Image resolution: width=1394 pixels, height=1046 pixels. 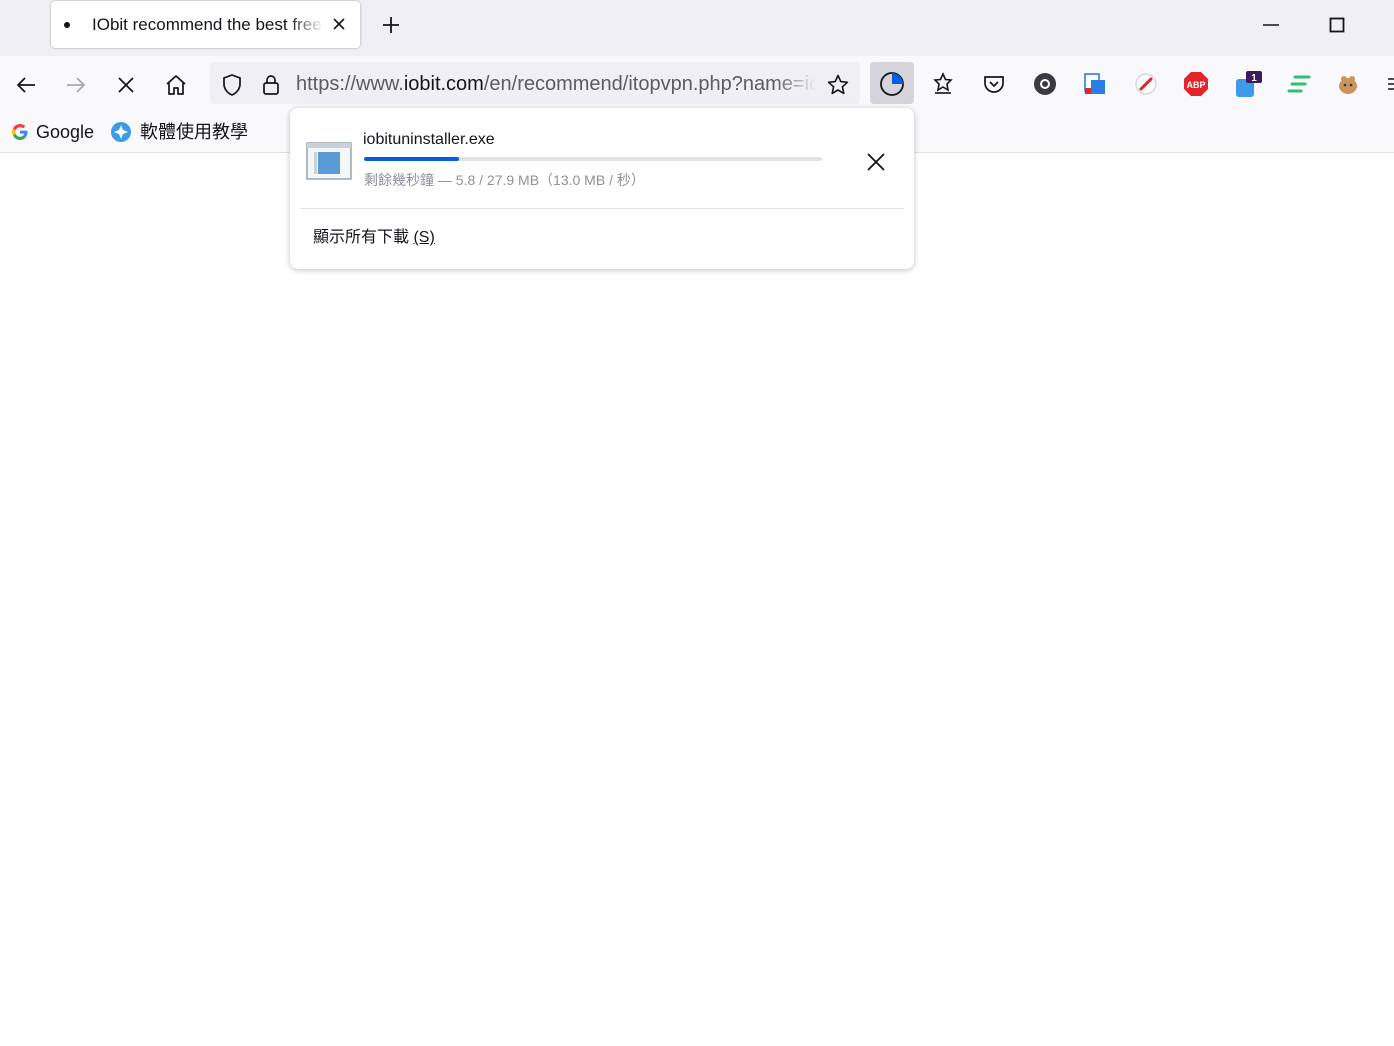 I want to click on panel-divider, so click(x=602, y=208).